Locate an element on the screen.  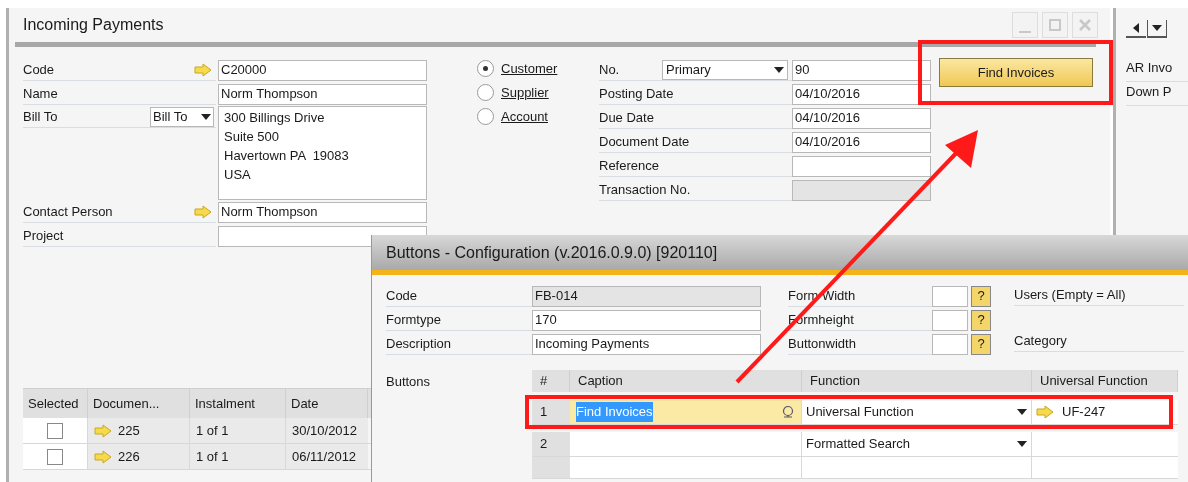
field-label: Due Date is located at coordinates (626, 117).